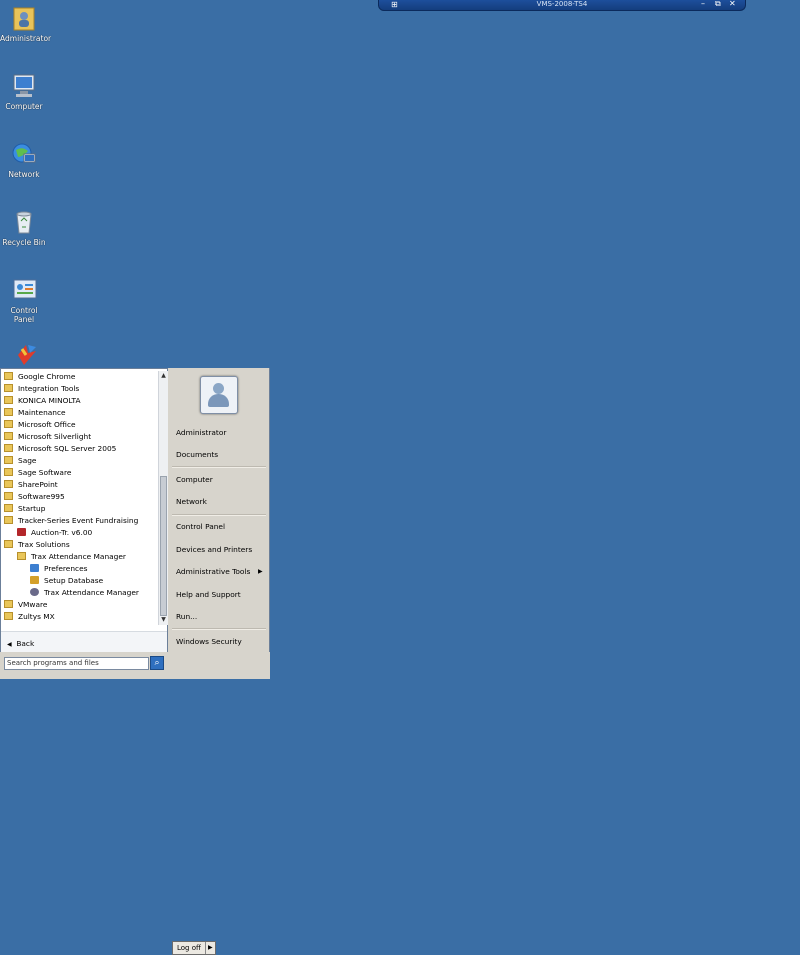  Describe the element at coordinates (24, 315) in the screenshot. I see `desktop-icon-label: Control Panel` at that location.